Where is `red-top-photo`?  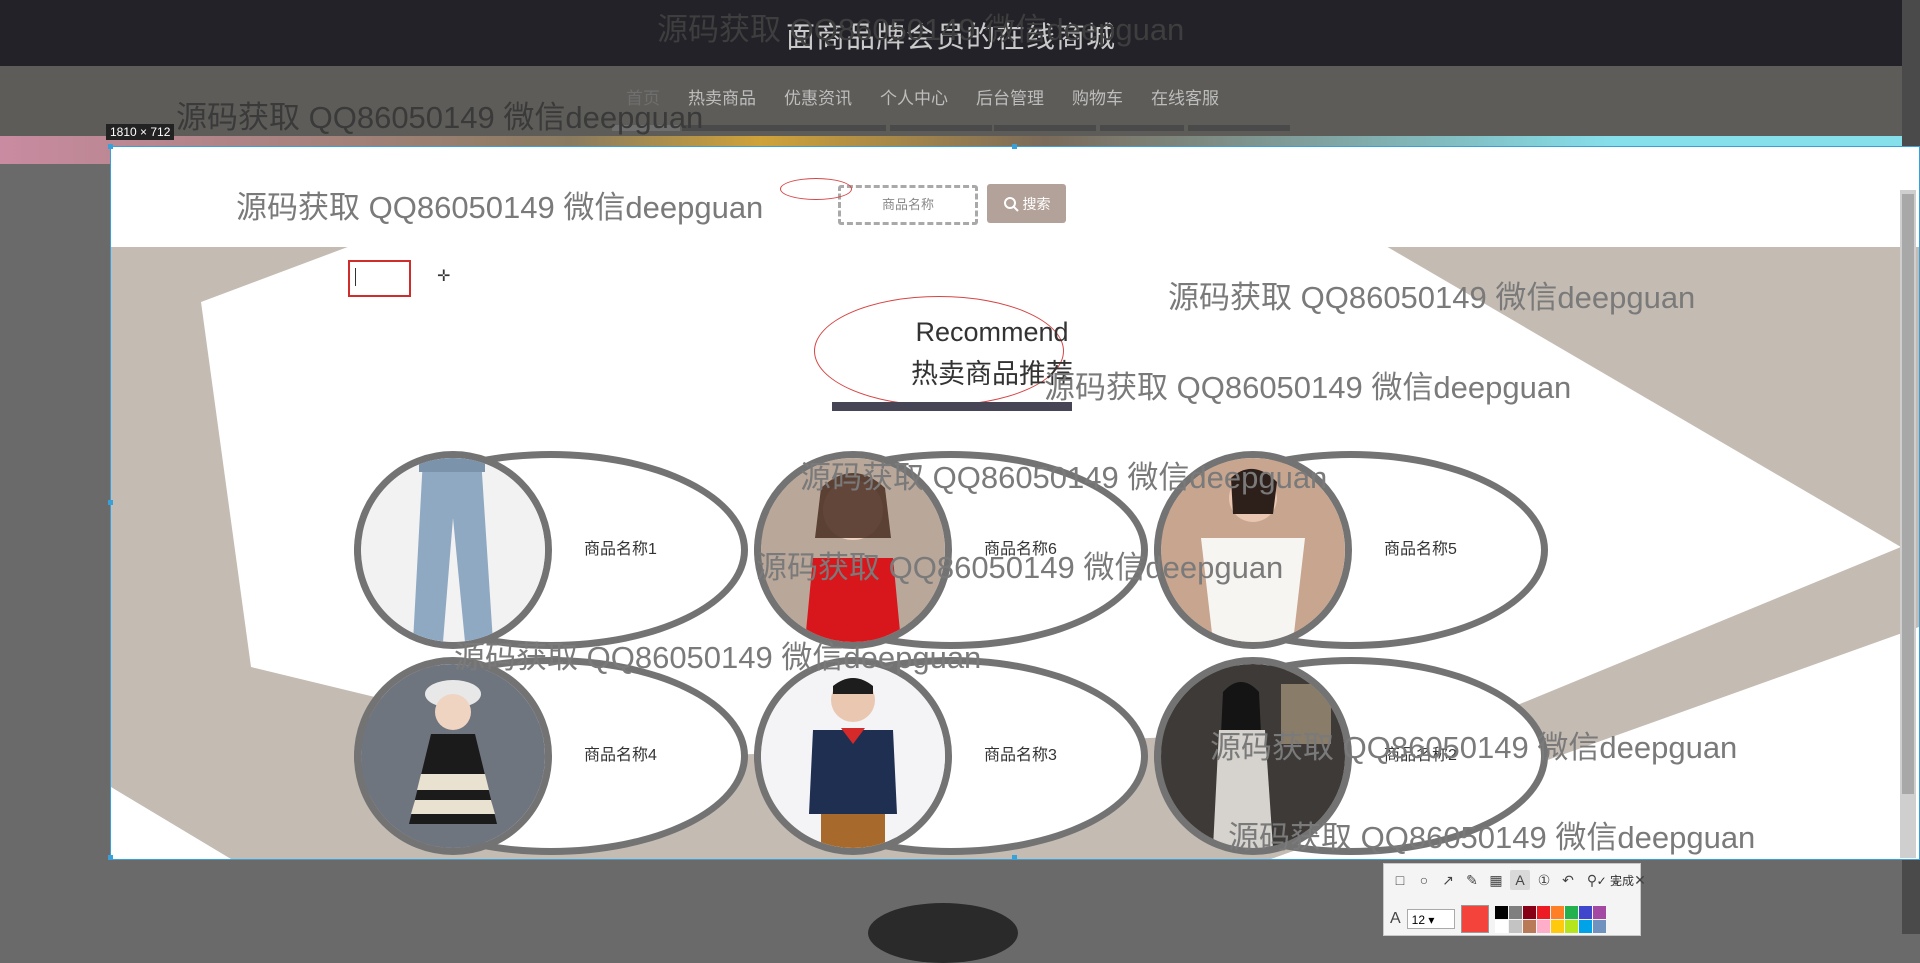
red-top-photo is located at coordinates (853, 550).